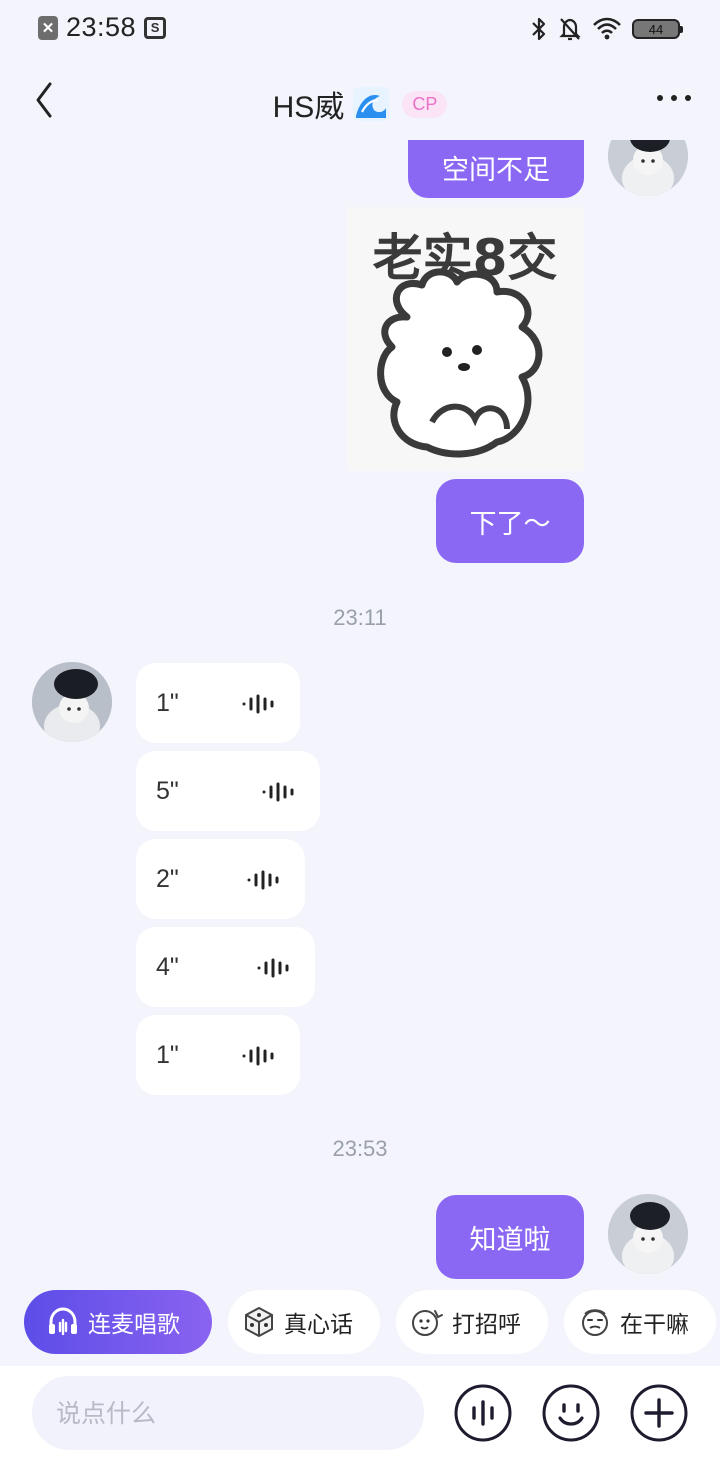 The image size is (720, 1460). I want to click on headphones-icon, so click(63, 1321).